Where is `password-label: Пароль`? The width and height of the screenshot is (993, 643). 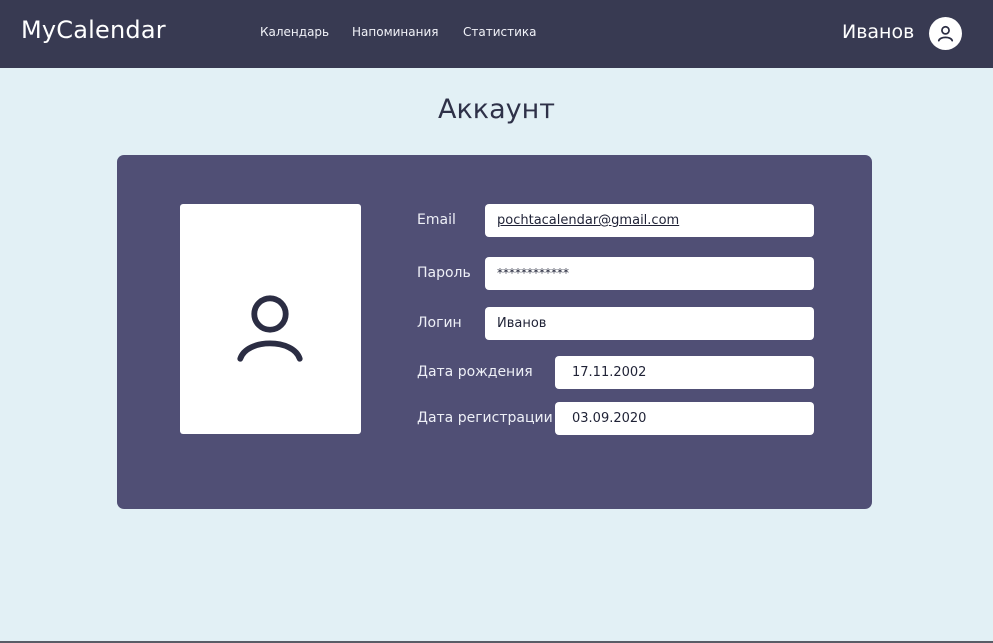
password-label: Пароль is located at coordinates (444, 273).